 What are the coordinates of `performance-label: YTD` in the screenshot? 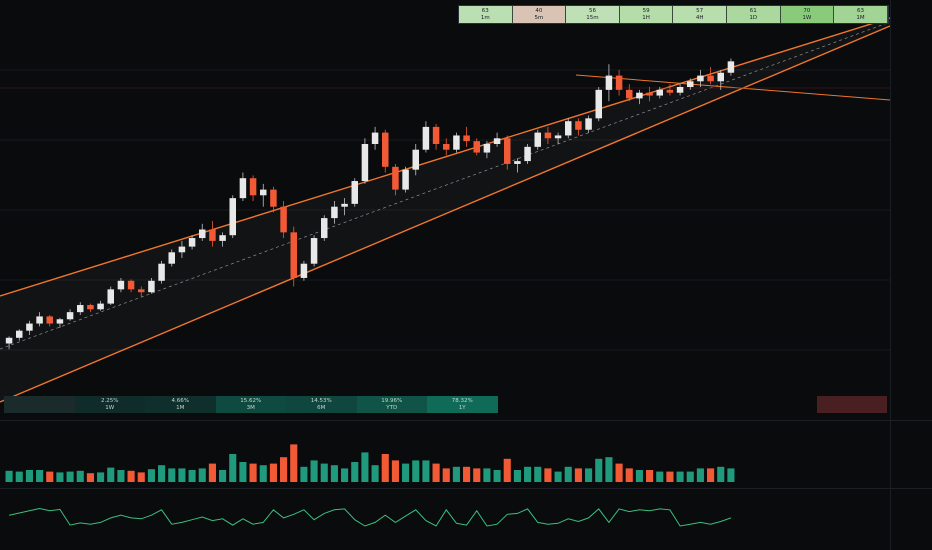 It's located at (392, 407).